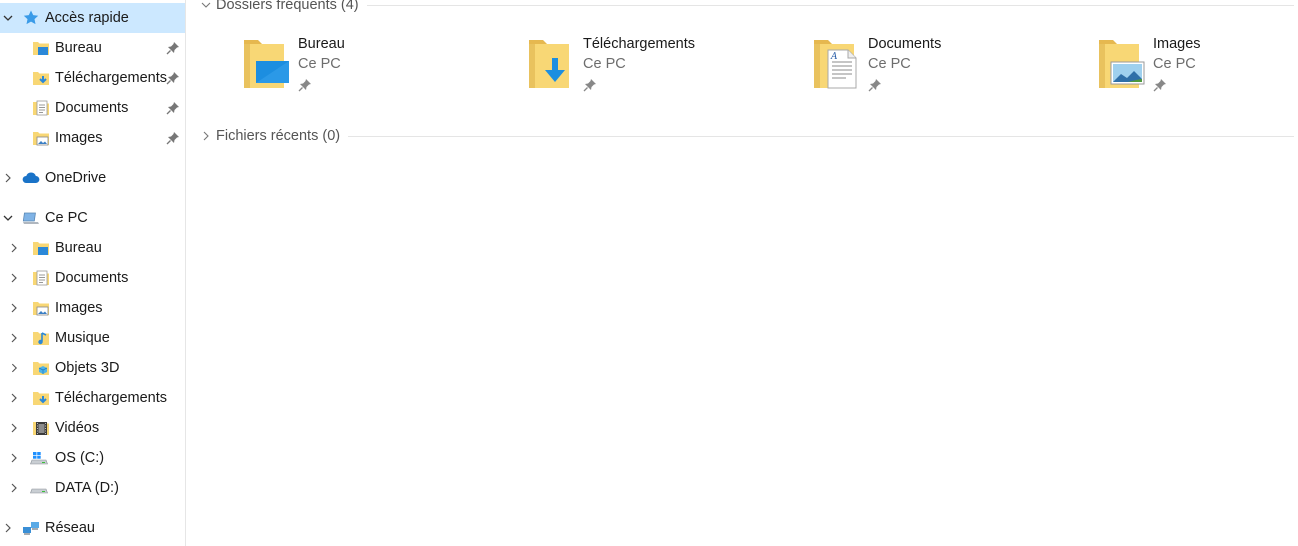 The height and width of the screenshot is (546, 1298). Describe the element at coordinates (41, 428) in the screenshot. I see `videos-folder-icon` at that location.